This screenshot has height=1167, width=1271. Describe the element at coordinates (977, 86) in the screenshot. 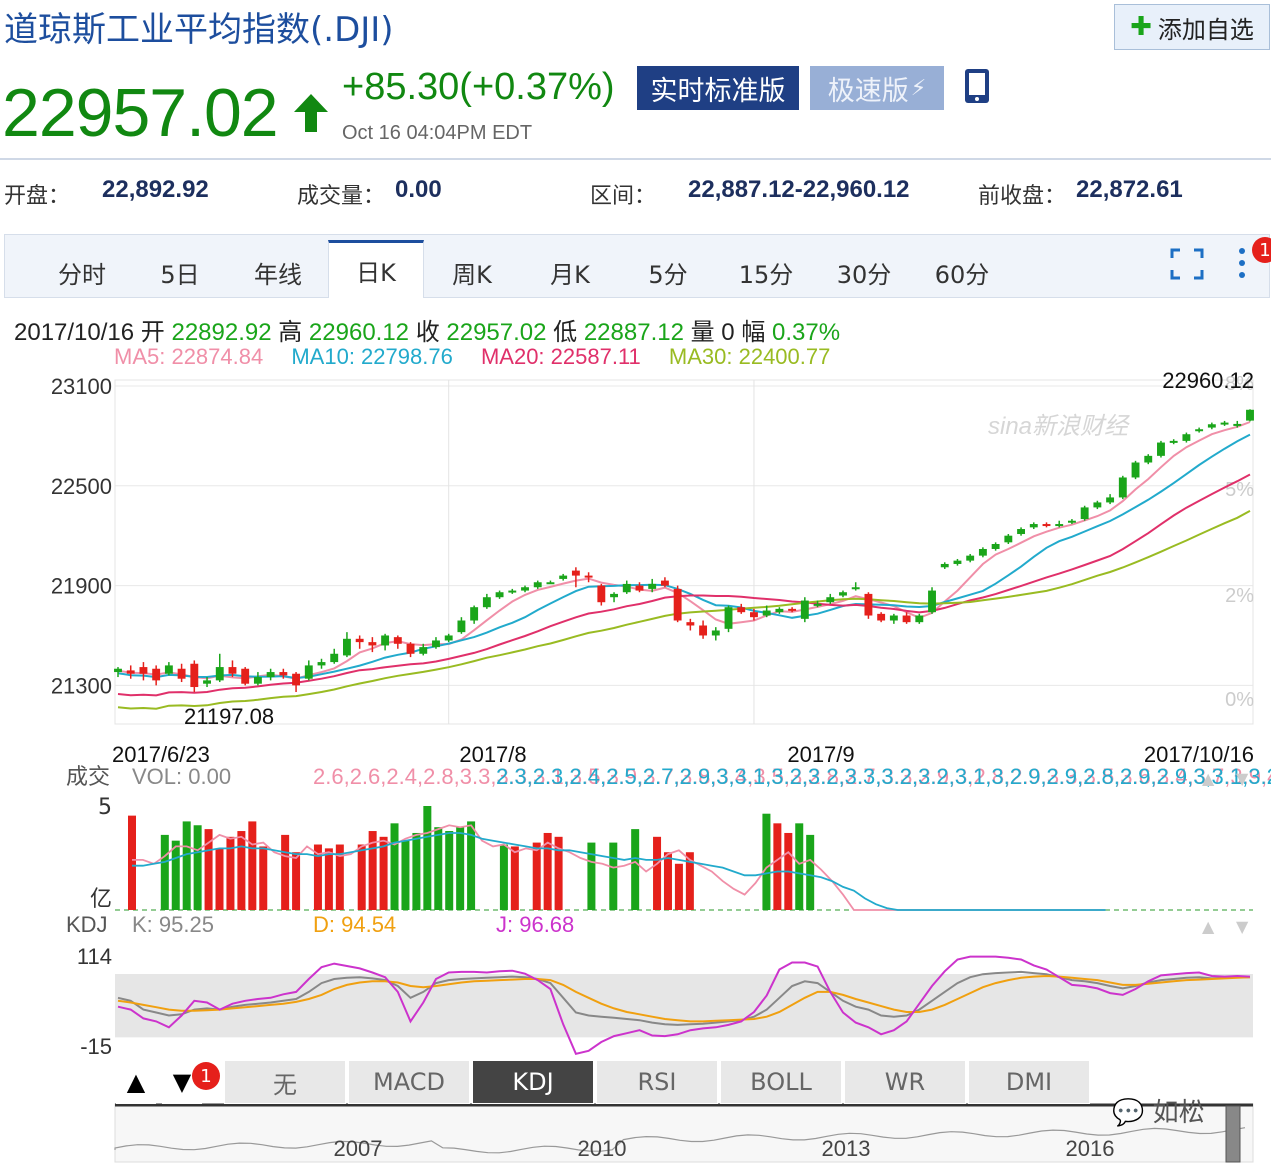

I see `mobile-icon` at that location.